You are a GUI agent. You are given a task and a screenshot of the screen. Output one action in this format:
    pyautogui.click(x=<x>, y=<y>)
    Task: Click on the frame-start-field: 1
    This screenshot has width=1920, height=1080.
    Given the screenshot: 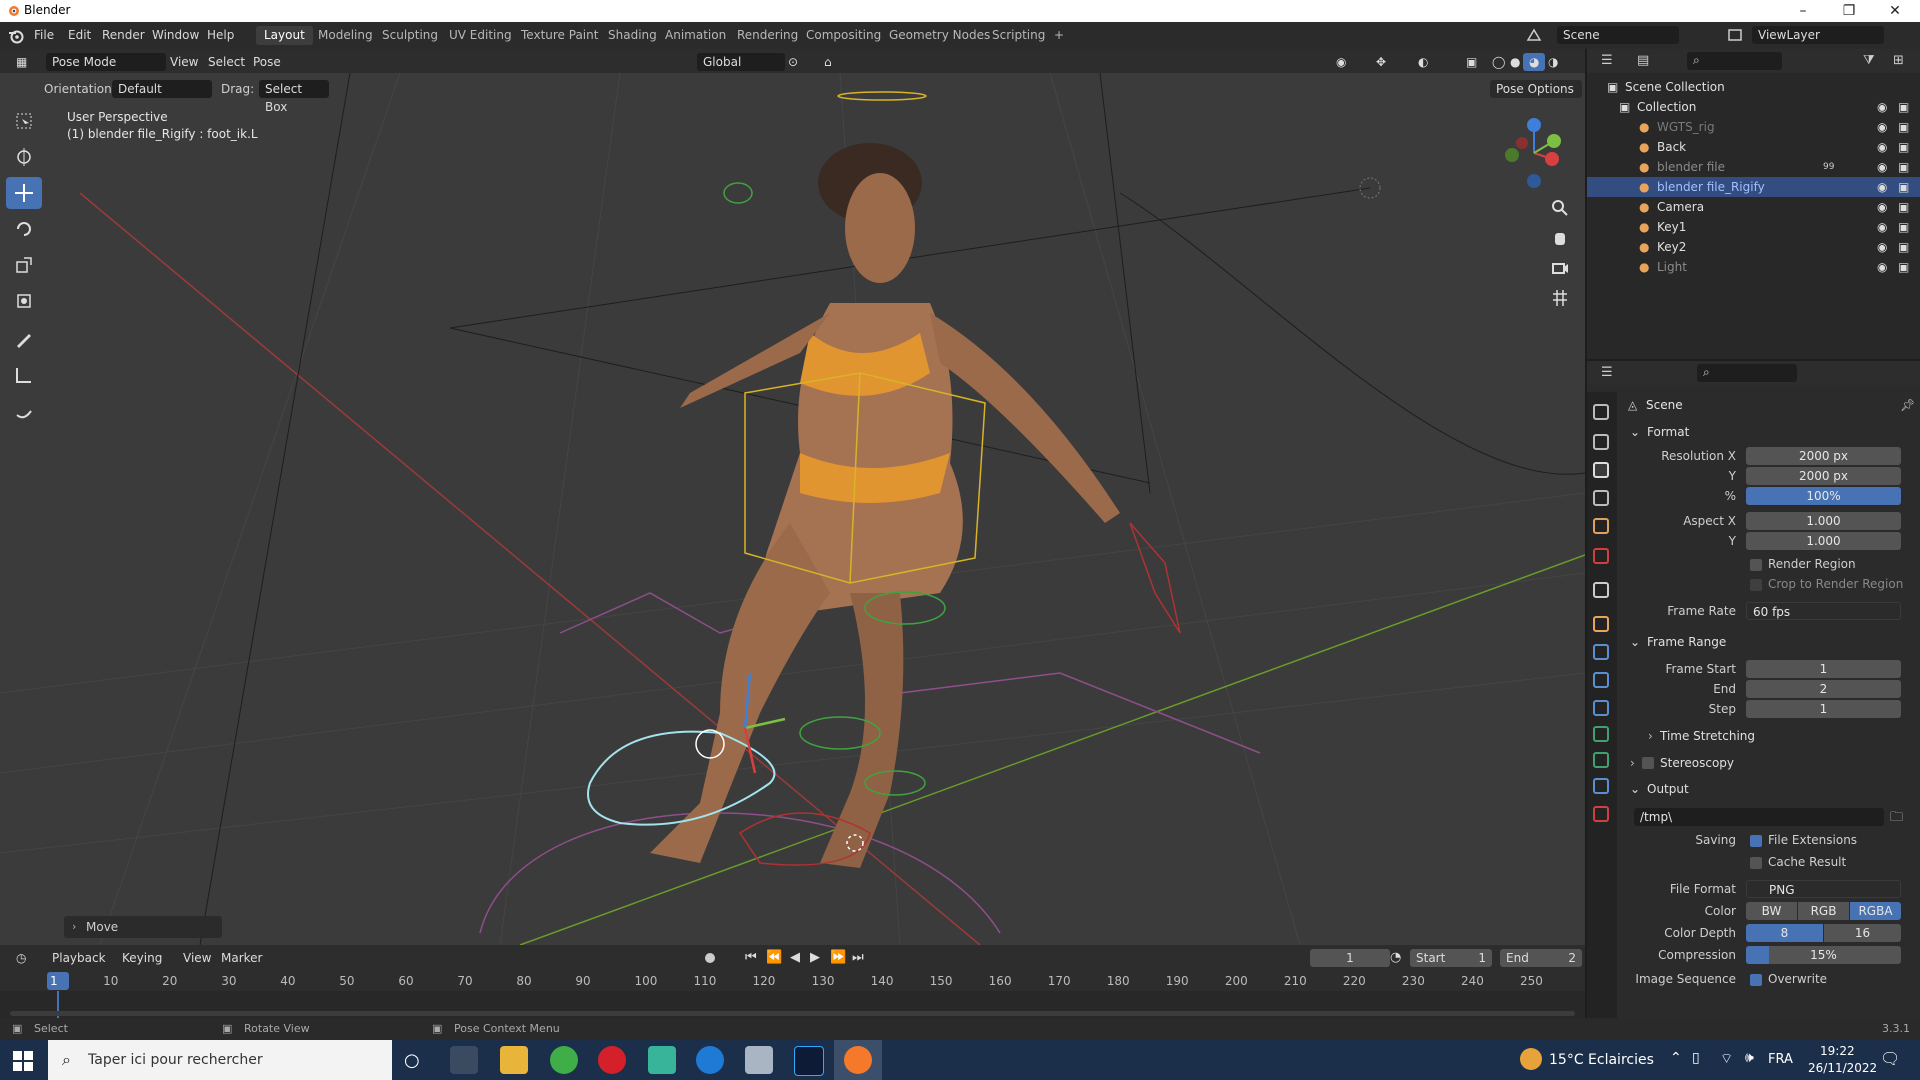 What is the action you would take?
    pyautogui.click(x=1823, y=669)
    